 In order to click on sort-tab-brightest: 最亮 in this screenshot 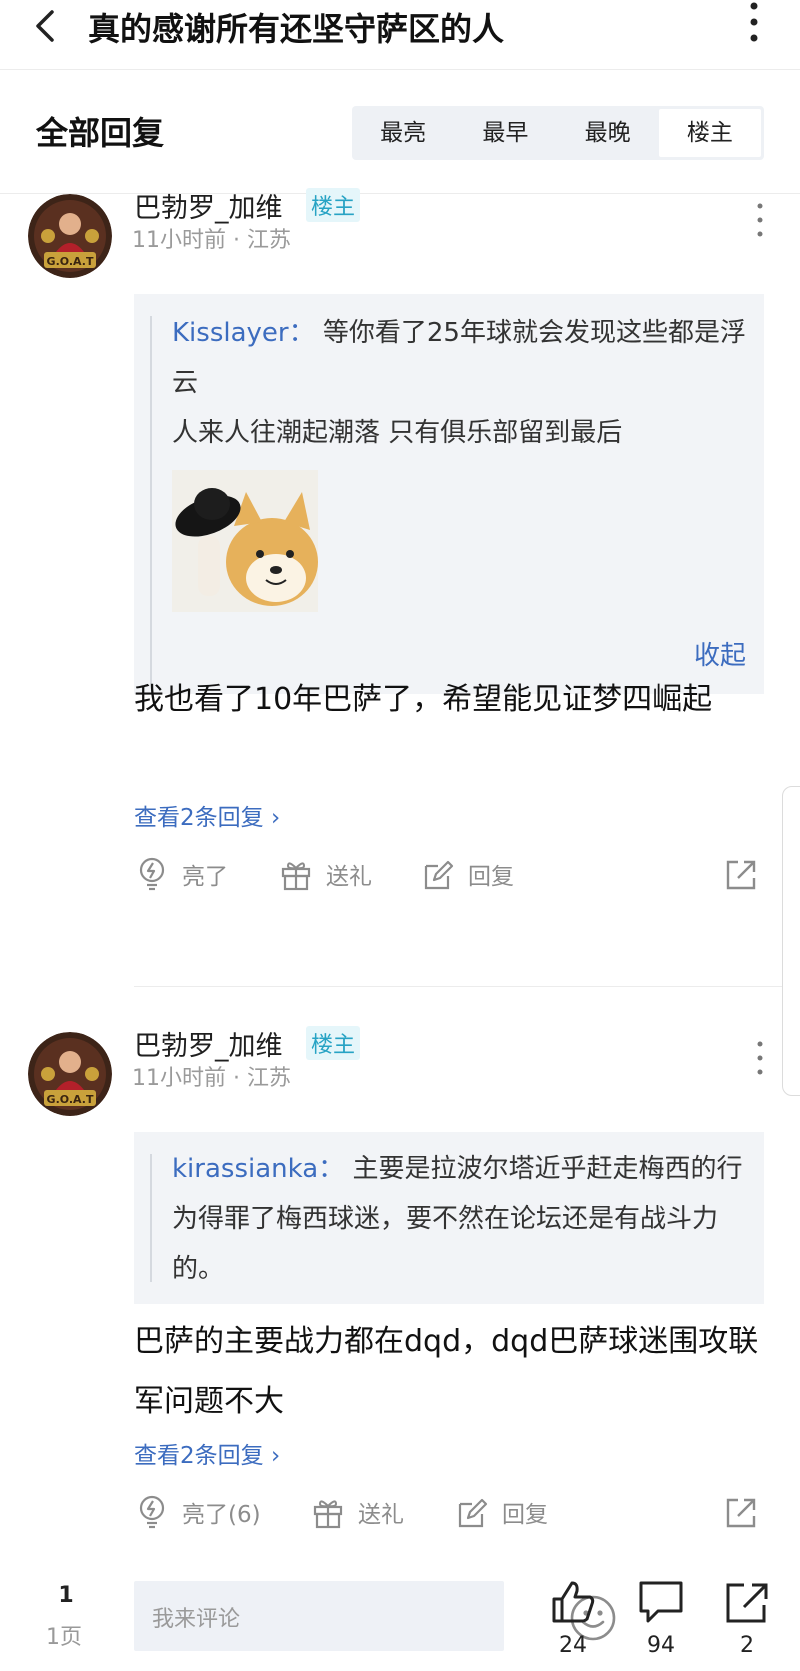, I will do `click(403, 133)`.